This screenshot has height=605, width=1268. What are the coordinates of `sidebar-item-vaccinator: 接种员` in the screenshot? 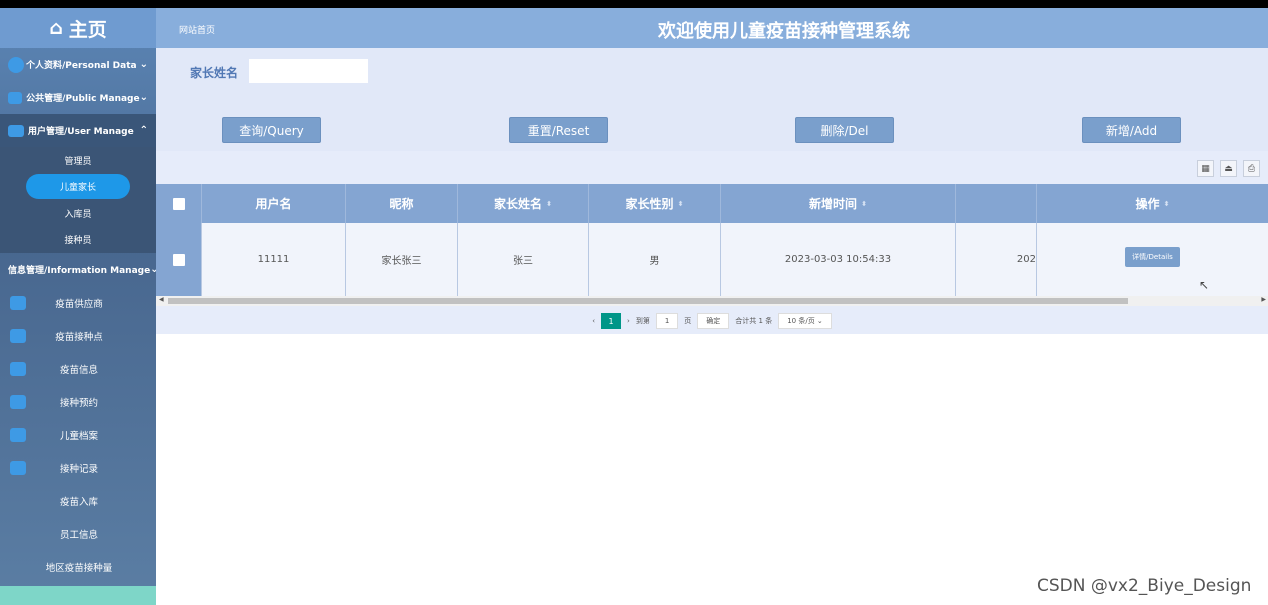 It's located at (78, 240).